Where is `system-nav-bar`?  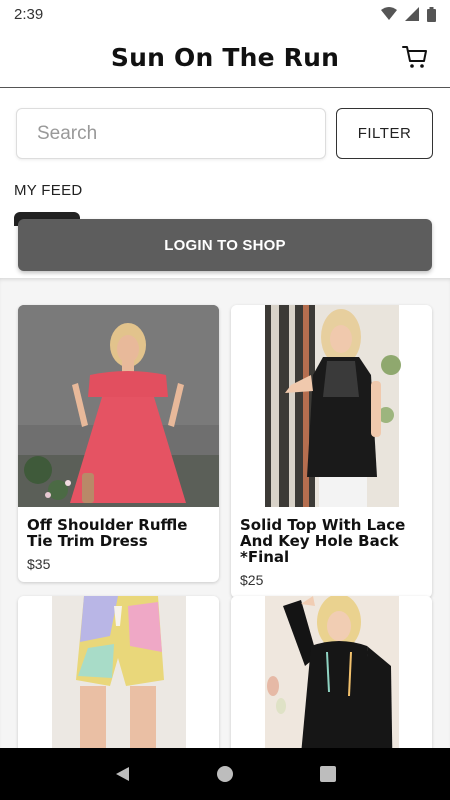 system-nav-bar is located at coordinates (225, 774).